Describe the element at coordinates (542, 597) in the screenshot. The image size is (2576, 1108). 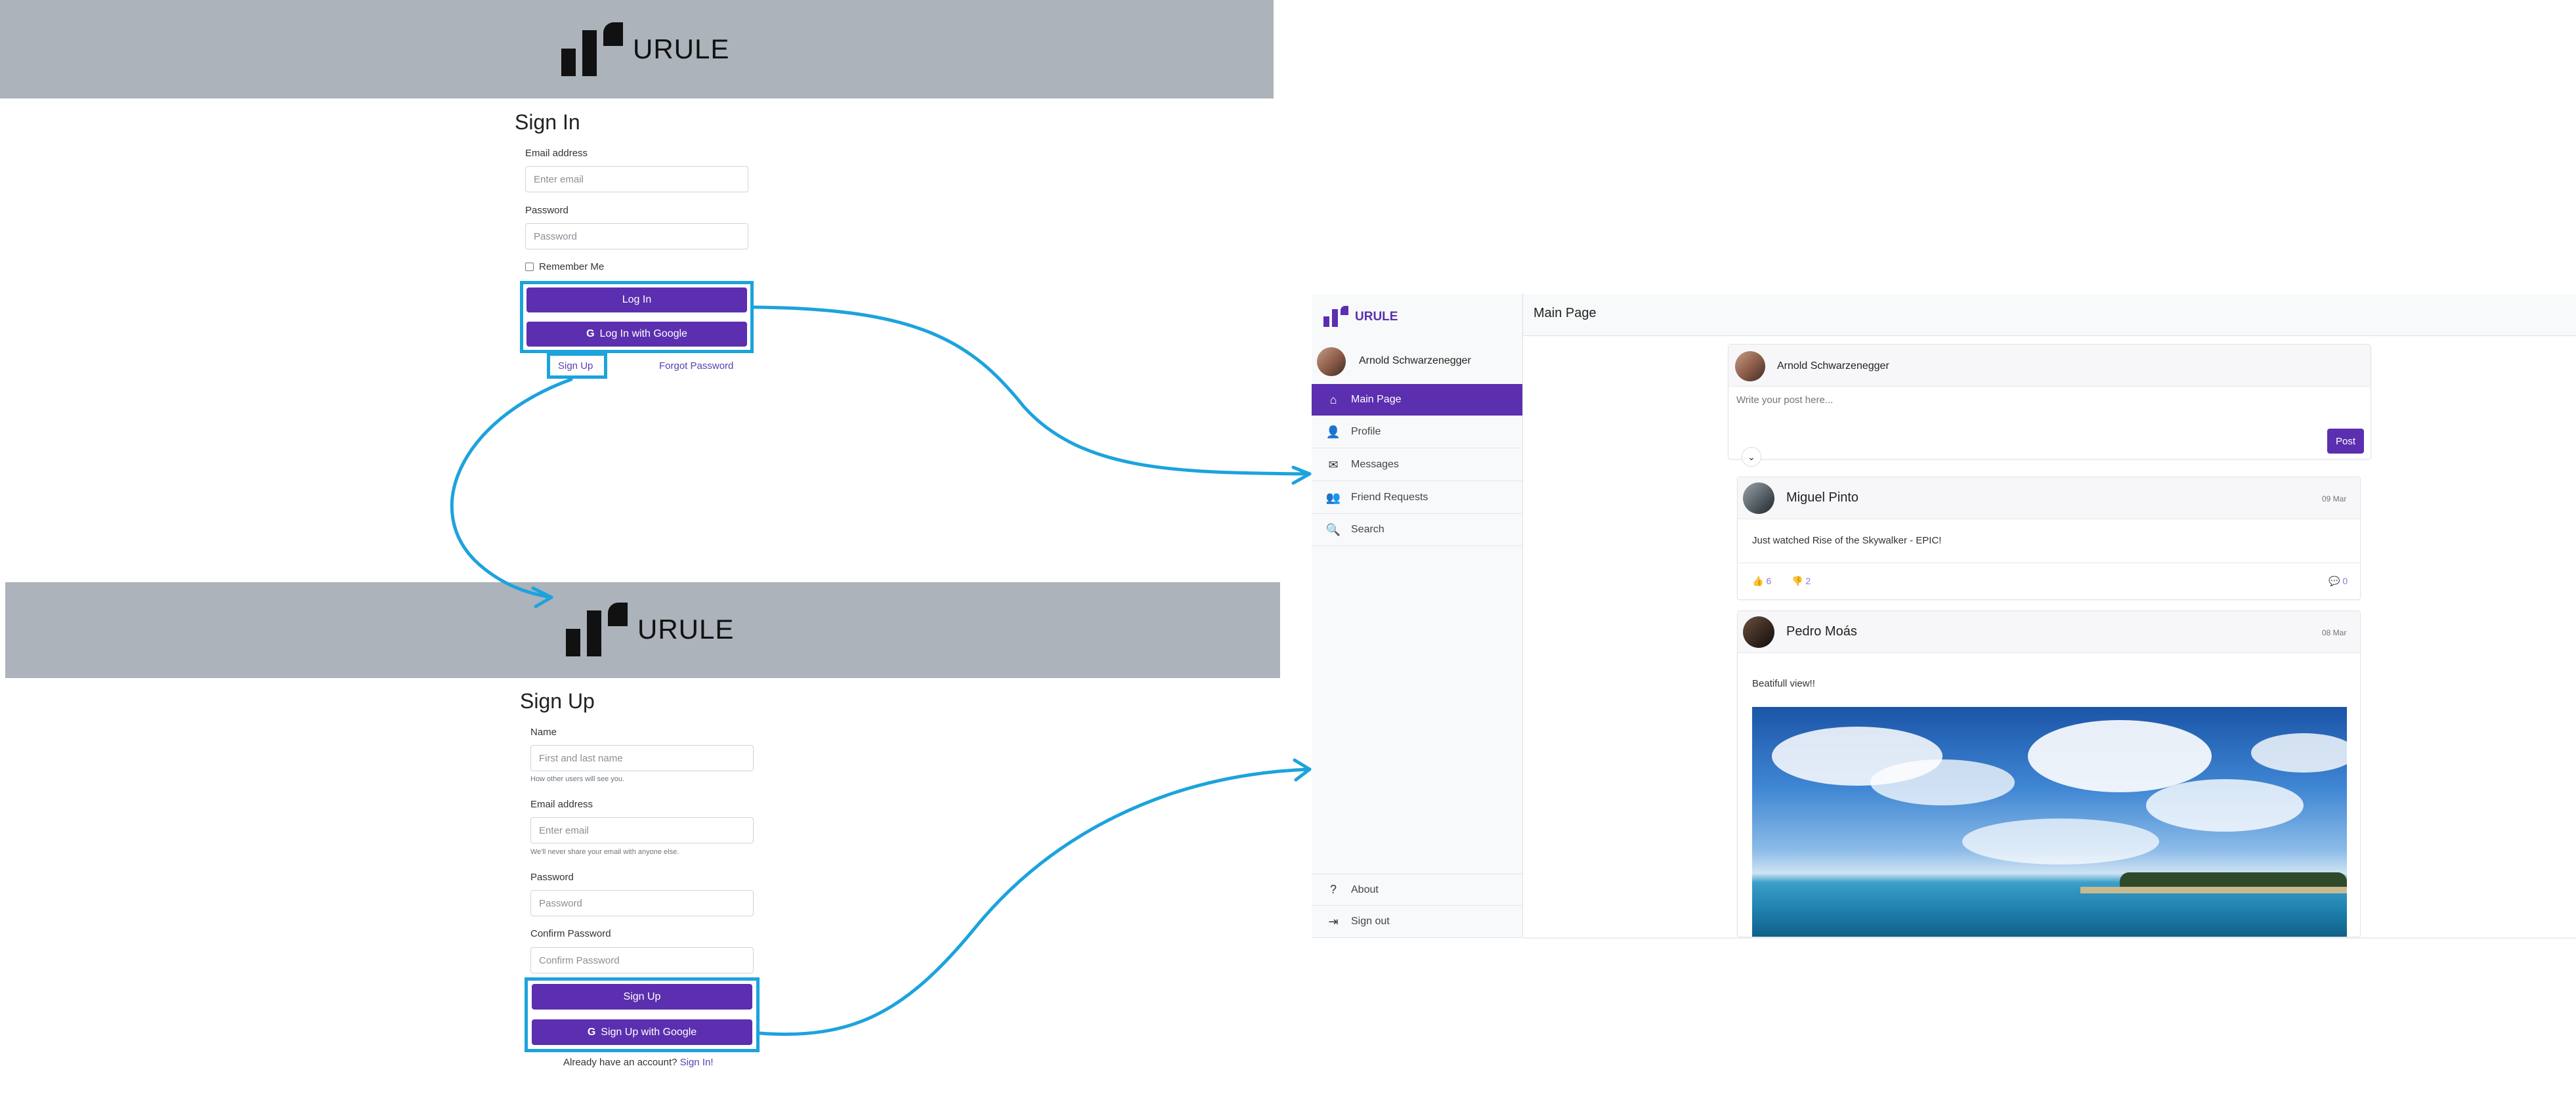
I see `arrowhead-signup` at that location.